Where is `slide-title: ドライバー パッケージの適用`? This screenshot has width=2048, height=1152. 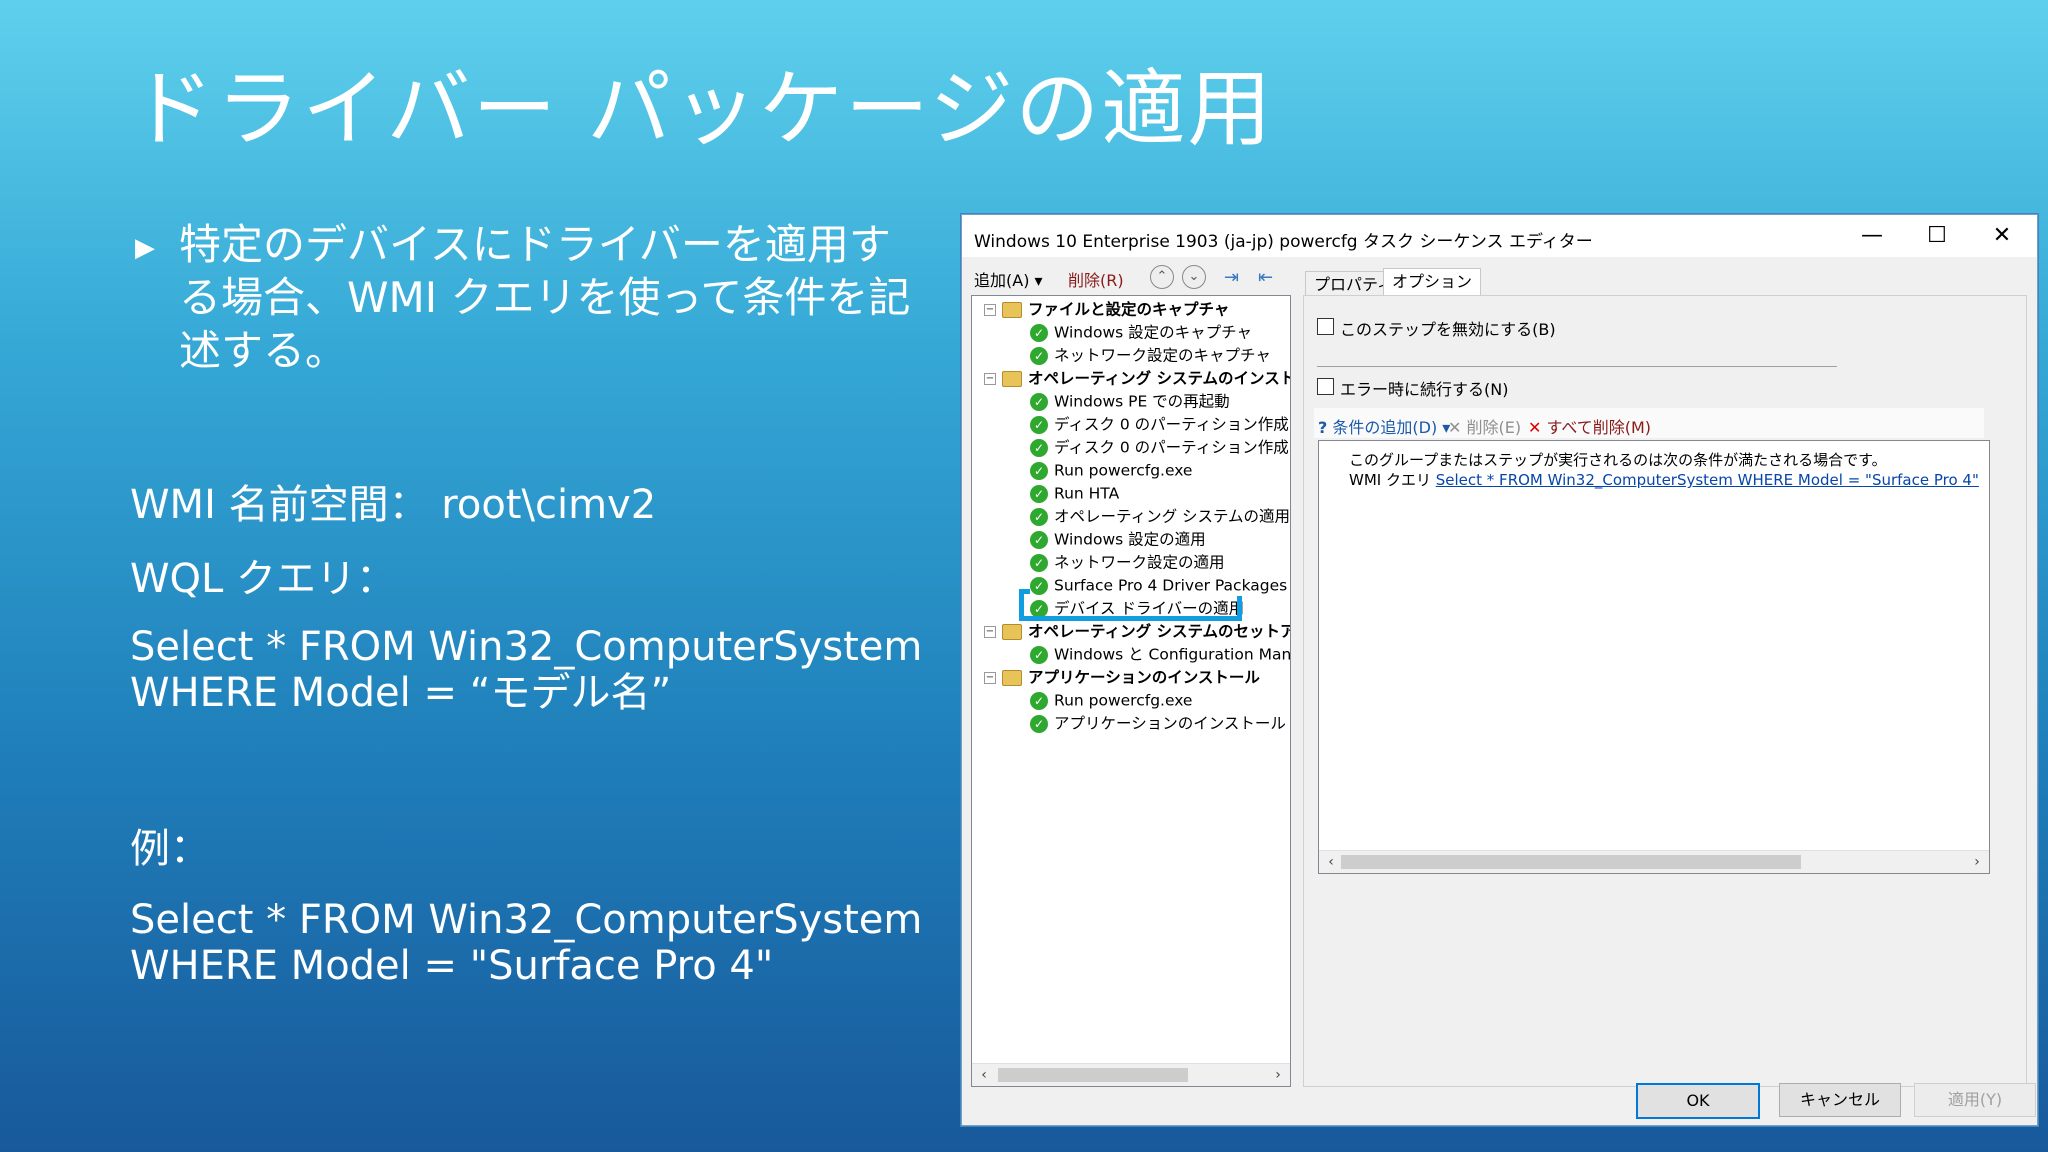 slide-title: ドライバー パッケージの適用 is located at coordinates (702, 109).